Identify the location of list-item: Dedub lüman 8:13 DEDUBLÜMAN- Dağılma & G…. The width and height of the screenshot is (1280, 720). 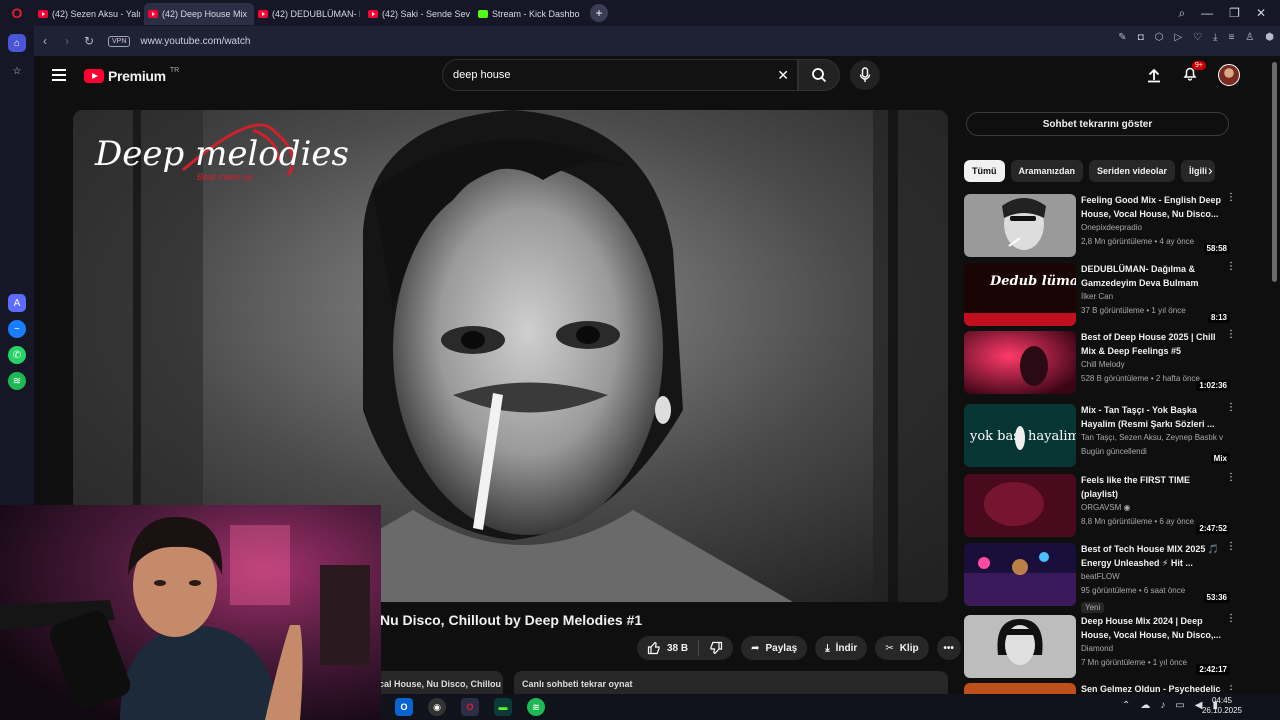
(1100, 294).